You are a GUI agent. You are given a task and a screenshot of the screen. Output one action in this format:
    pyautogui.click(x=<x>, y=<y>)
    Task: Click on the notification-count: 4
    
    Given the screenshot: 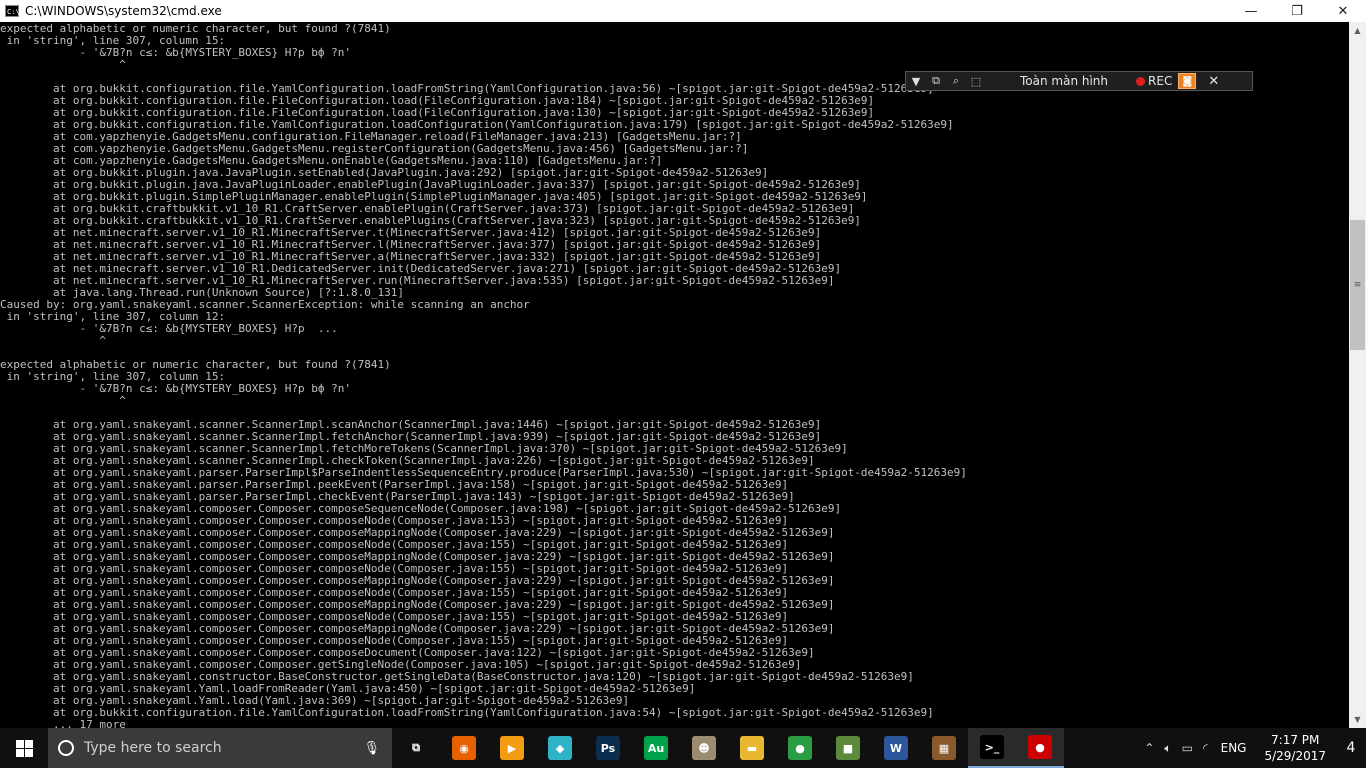 What is the action you would take?
    pyautogui.click(x=1351, y=748)
    